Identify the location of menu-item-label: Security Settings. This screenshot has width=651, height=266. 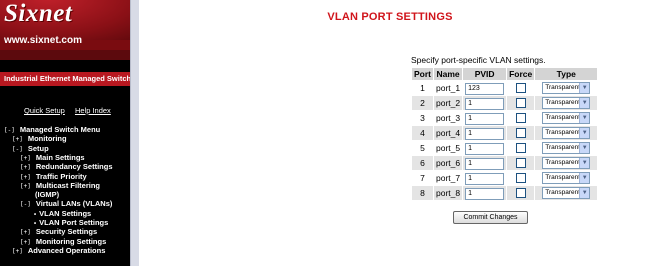
(66, 231).